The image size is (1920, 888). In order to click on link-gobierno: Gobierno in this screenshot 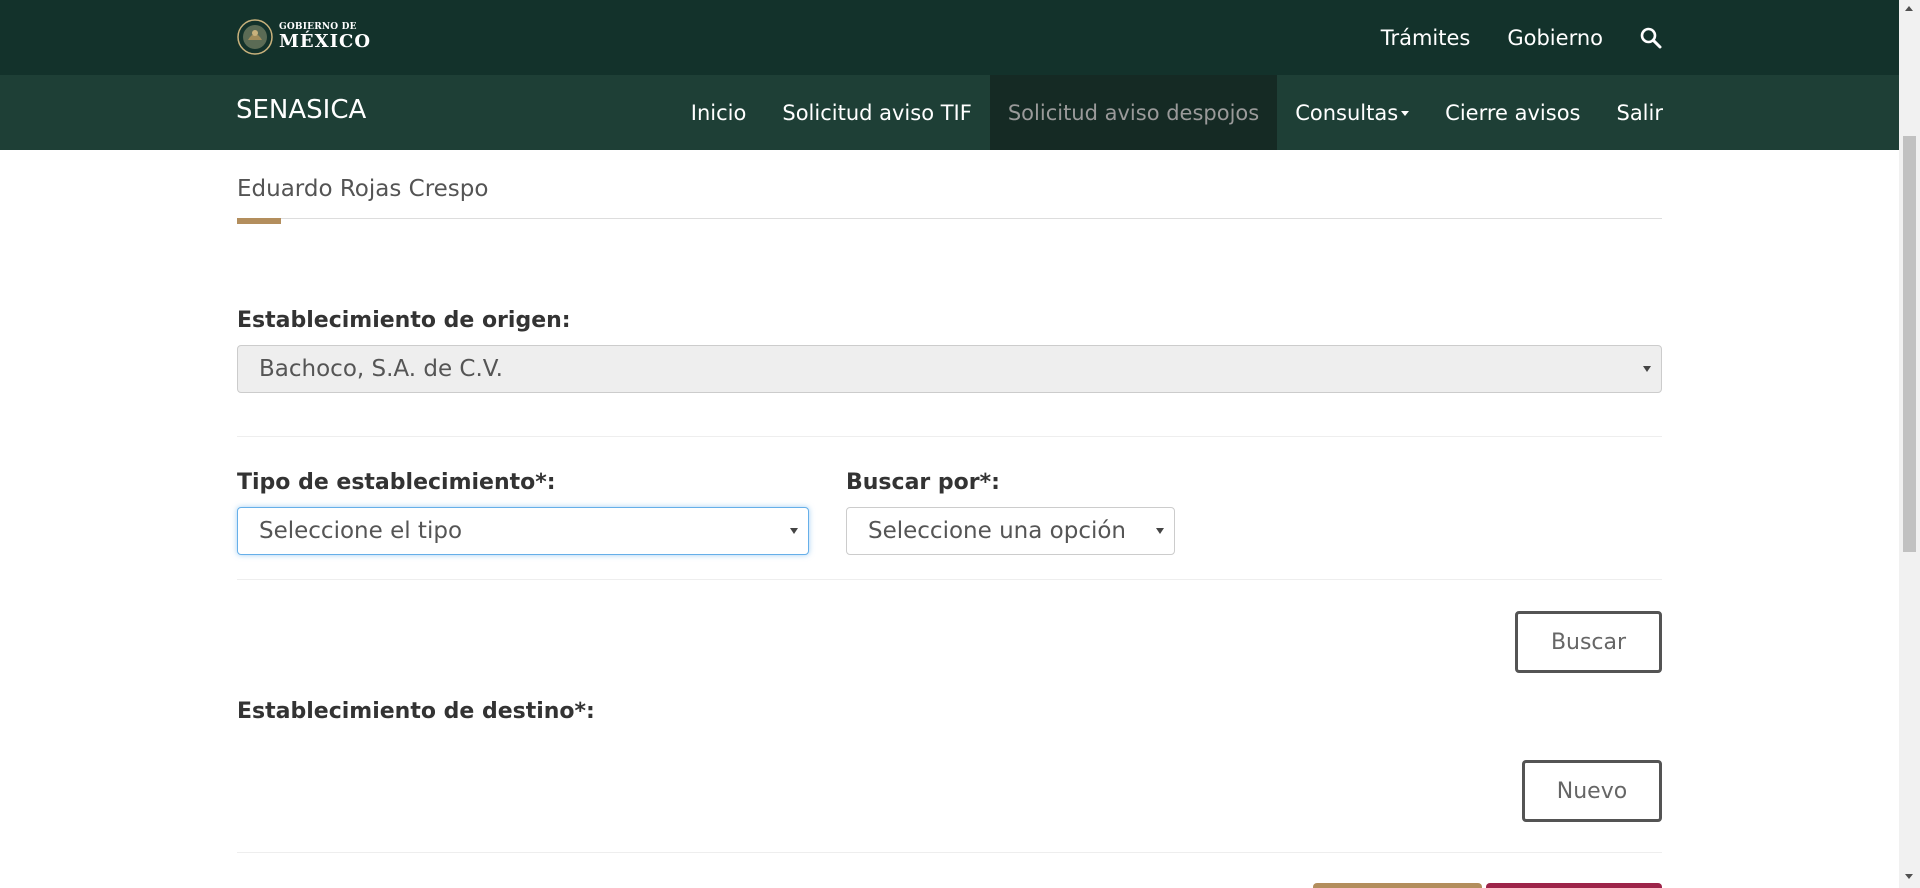, I will do `click(1555, 38)`.